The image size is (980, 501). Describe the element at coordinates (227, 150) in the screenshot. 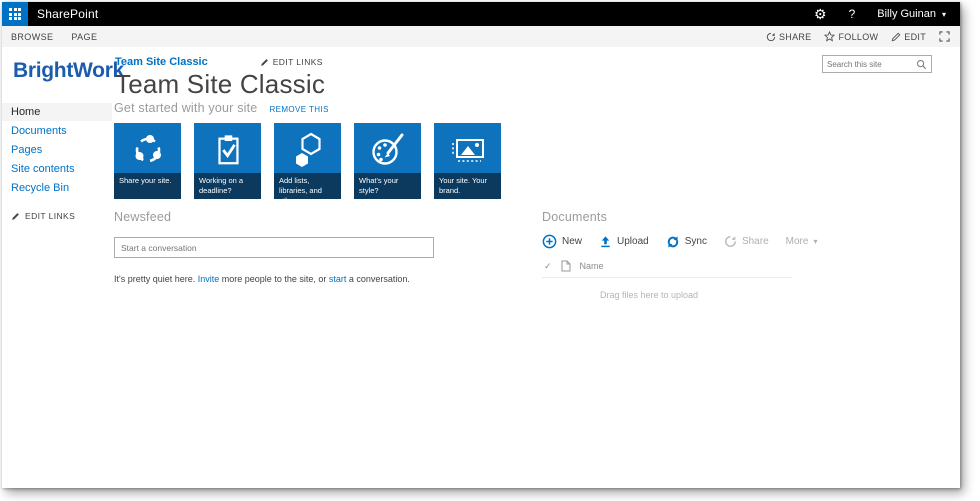

I see `clipboard-check-icon` at that location.